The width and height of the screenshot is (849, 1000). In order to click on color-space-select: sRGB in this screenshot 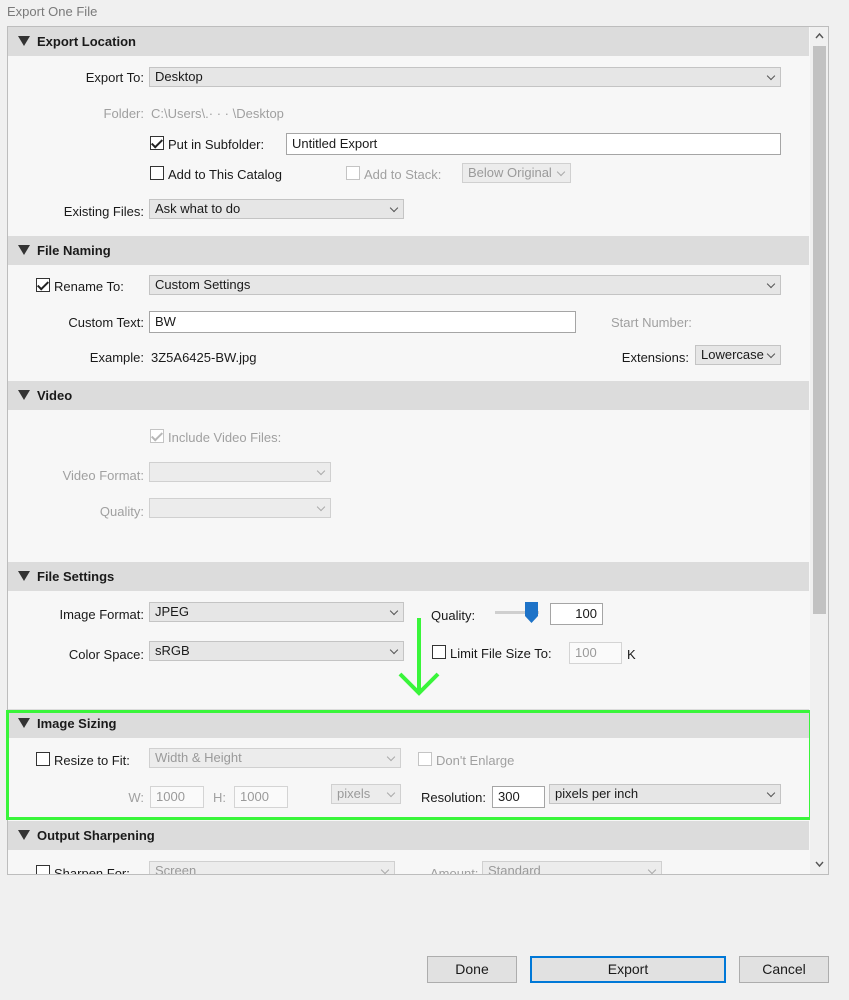, I will do `click(276, 651)`.